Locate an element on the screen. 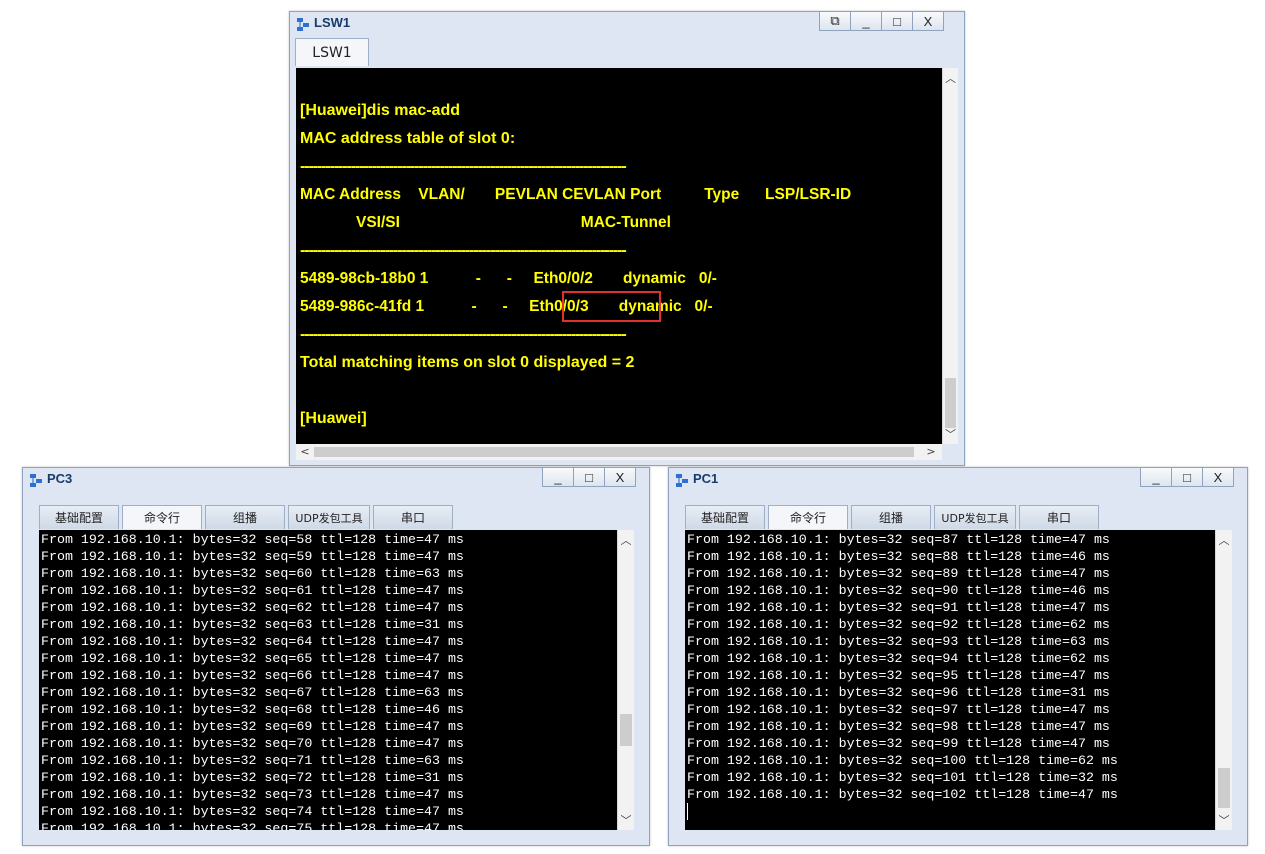 Image resolution: width=1265 pixels, height=854 pixels. lsw1-vertical-scrollbar: ︿ ﹀ is located at coordinates (950, 256).